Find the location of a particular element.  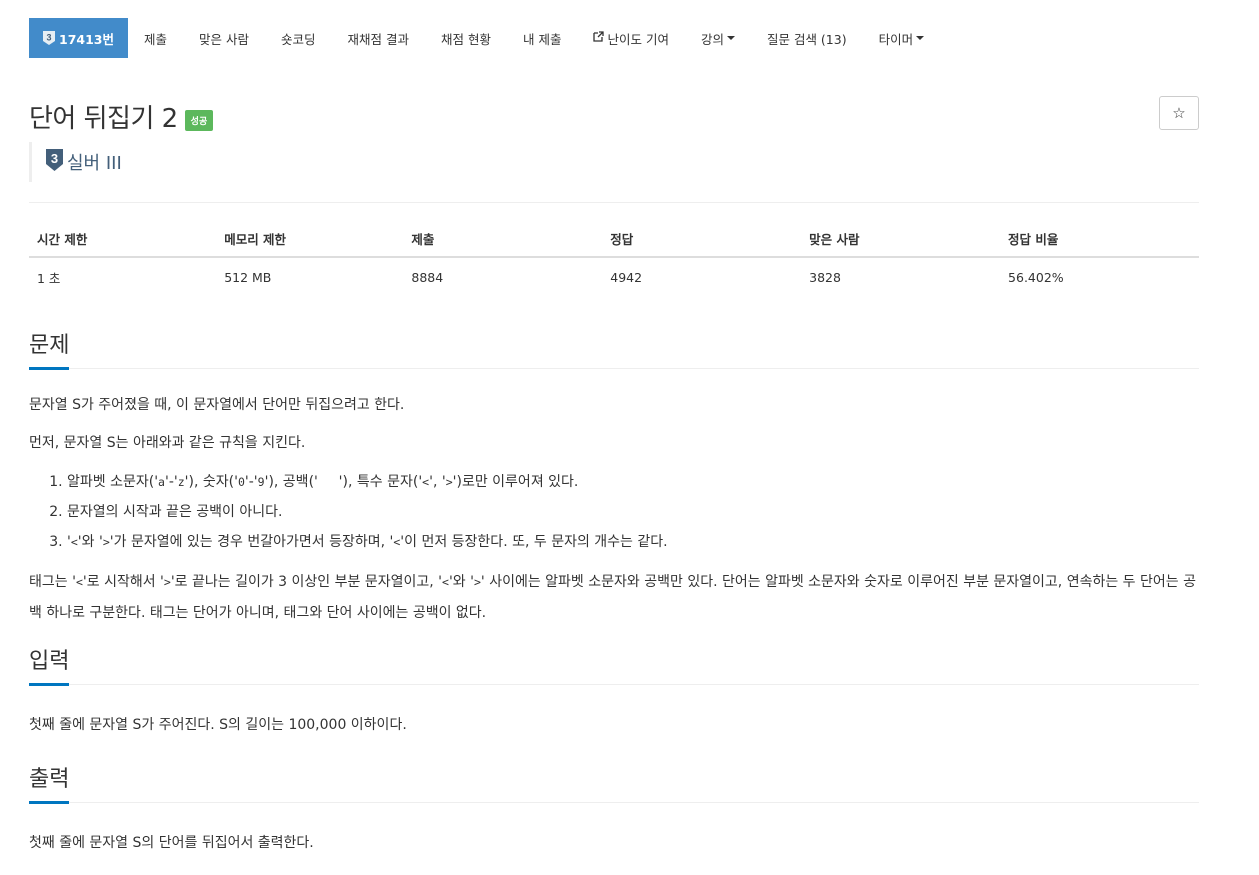

output-description: 첫째 줄에 문자열 S의 단어를 뒤집어서 출력한다. is located at coordinates (171, 843).